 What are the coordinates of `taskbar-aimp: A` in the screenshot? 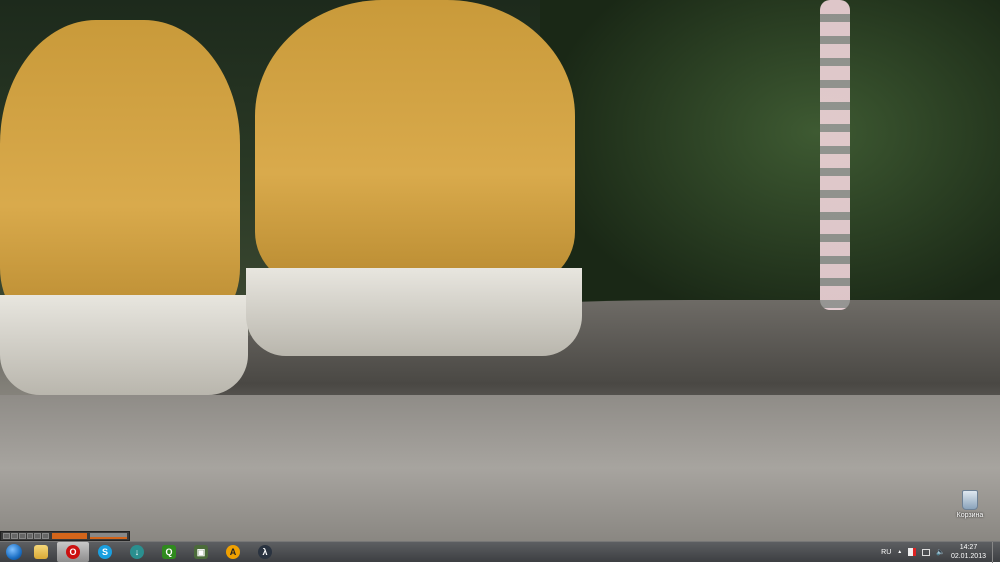 It's located at (233, 552).